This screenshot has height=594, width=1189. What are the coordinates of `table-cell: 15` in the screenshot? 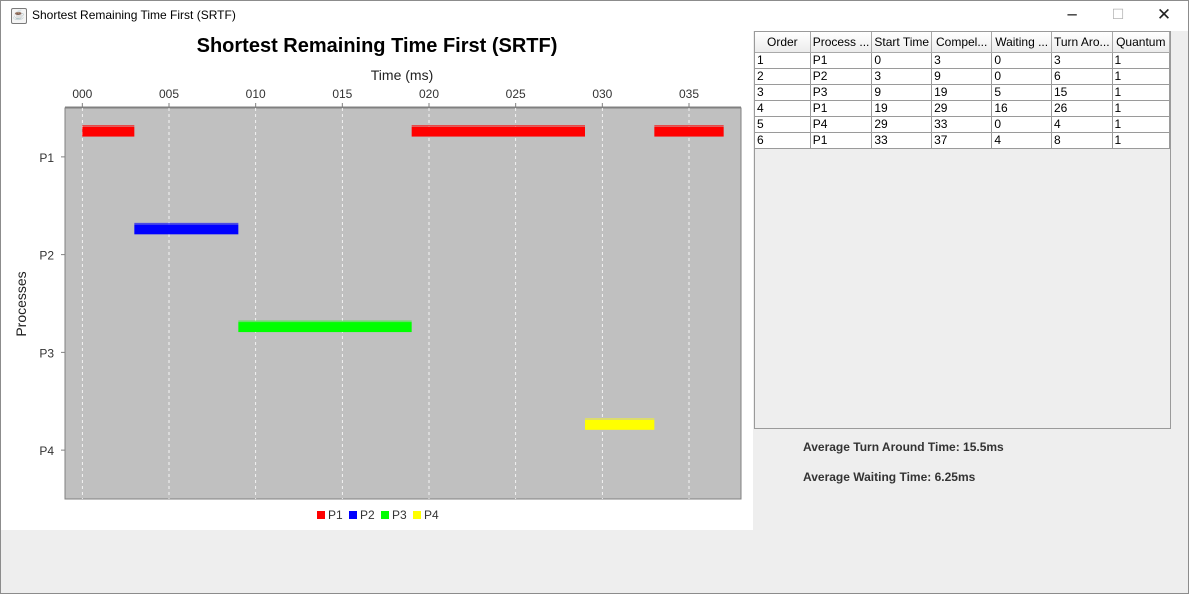 It's located at (1082, 92).